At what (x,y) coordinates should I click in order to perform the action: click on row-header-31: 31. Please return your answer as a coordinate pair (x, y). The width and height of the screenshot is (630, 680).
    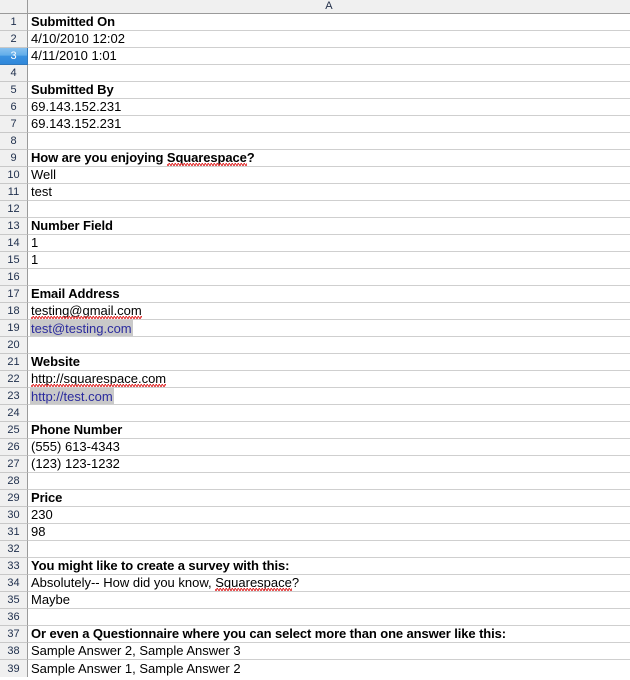
    Looking at the image, I should click on (14, 532).